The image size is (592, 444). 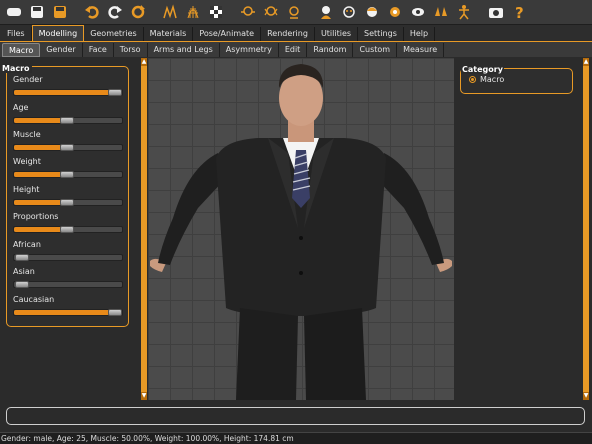 I want to click on tab-help: Help, so click(x=420, y=34).